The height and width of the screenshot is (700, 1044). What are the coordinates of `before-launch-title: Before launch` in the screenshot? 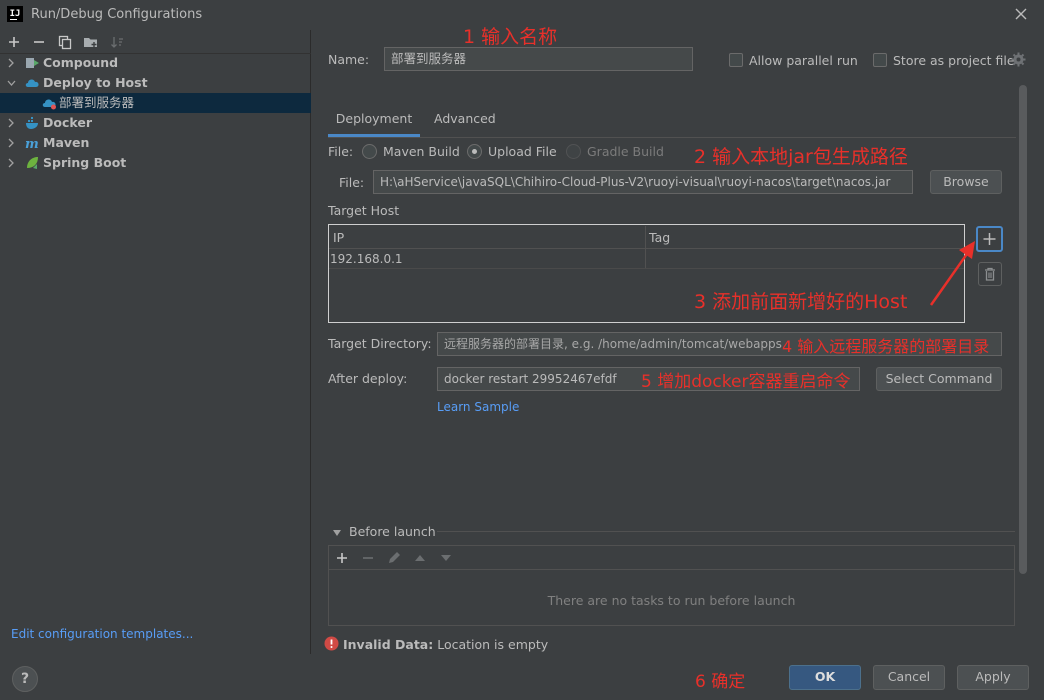 It's located at (392, 531).